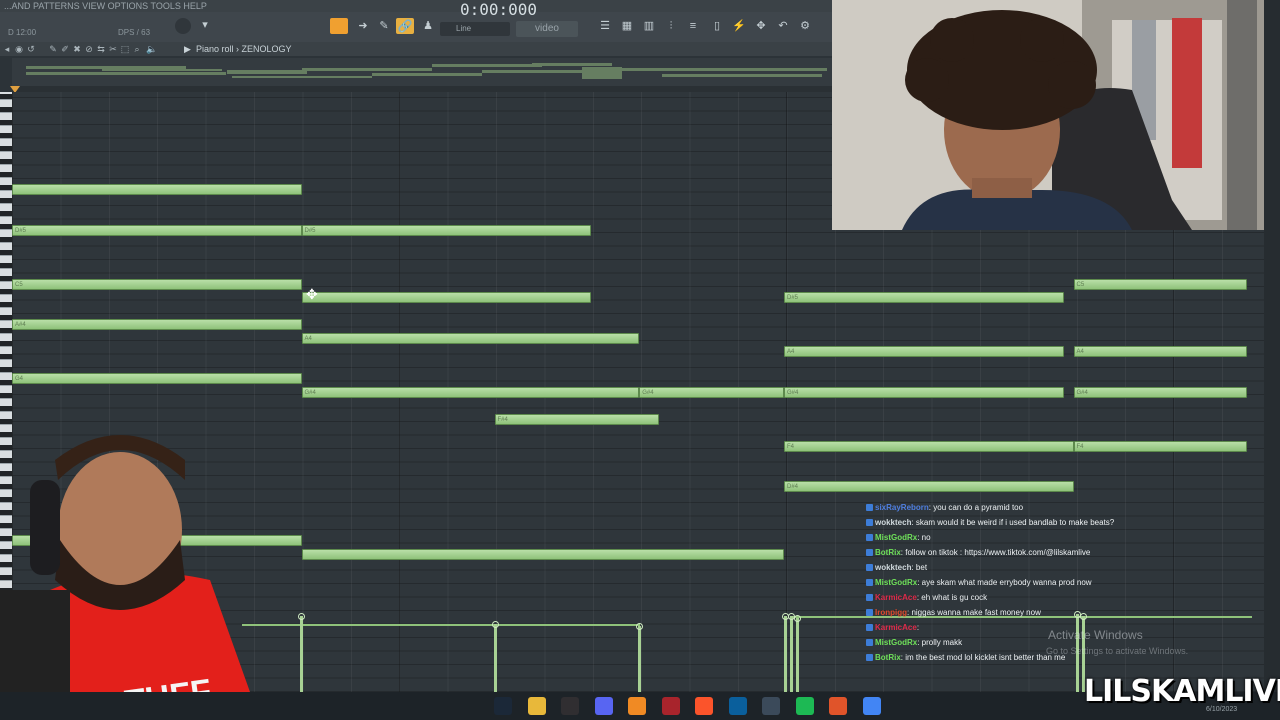 This screenshot has height=720, width=1280. What do you see at coordinates (187, 49) in the screenshot?
I see `play-arrow-icon: ▶` at bounding box center [187, 49].